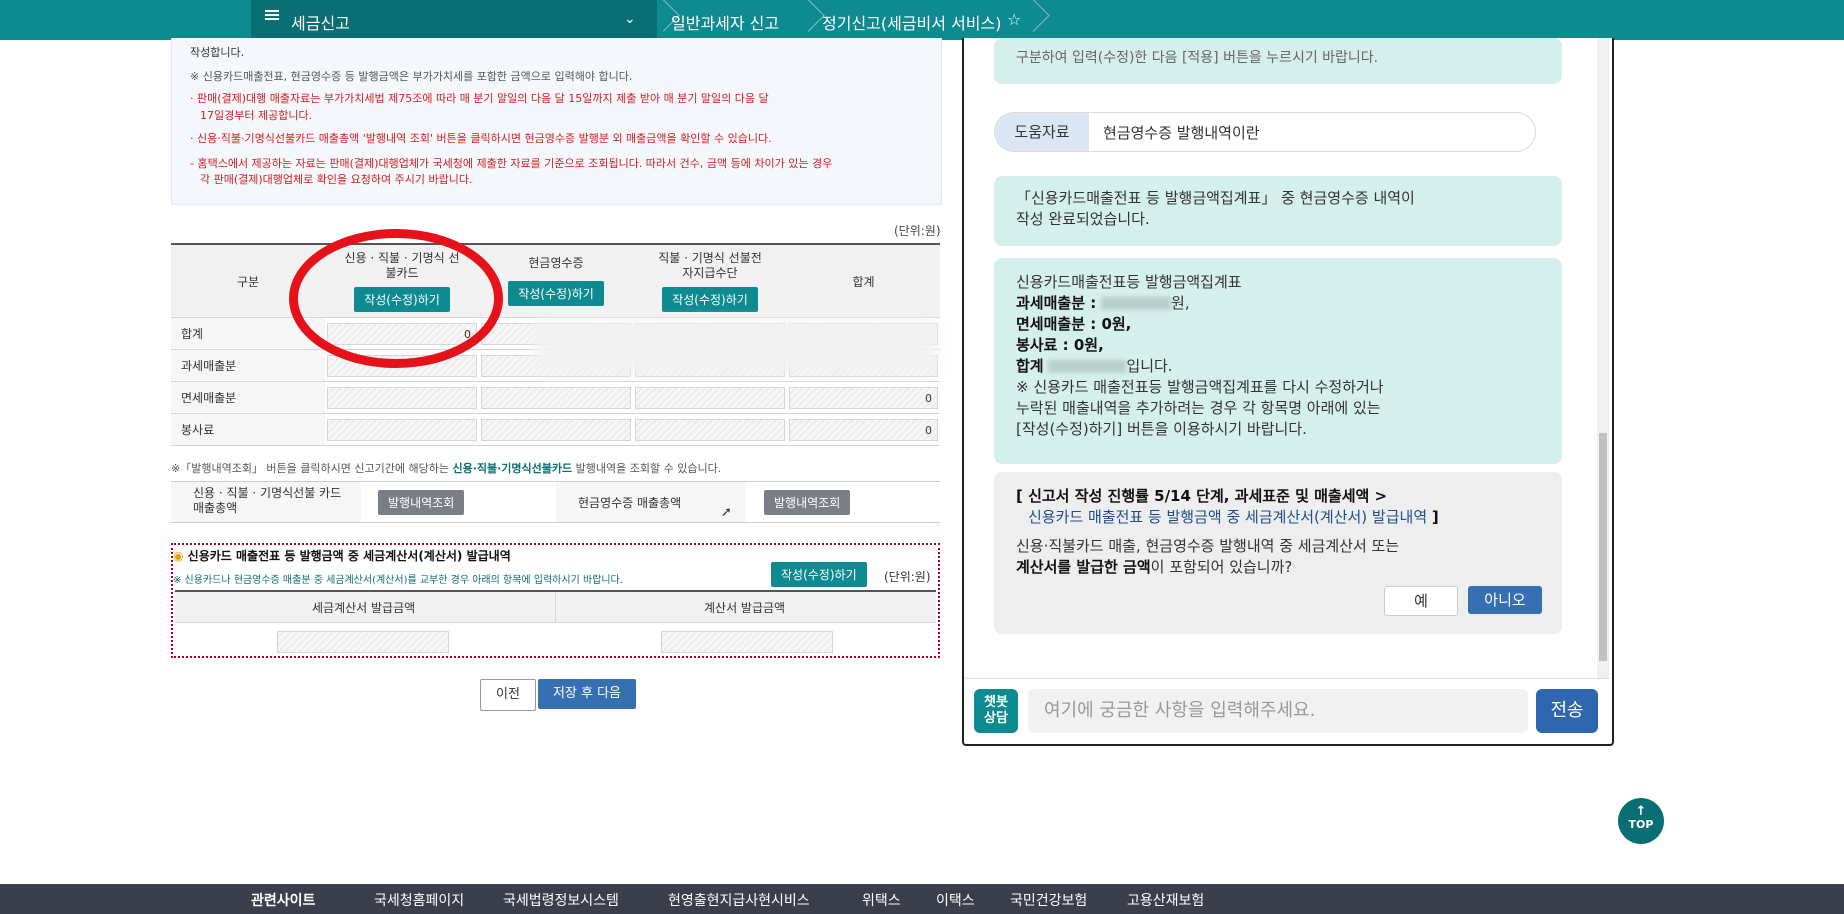 Image resolution: width=1844 pixels, height=914 pixels. What do you see at coordinates (1278, 711) in the screenshot?
I see `chat-input: 여기에 궁금한 사항을 입력해주세요.` at bounding box center [1278, 711].